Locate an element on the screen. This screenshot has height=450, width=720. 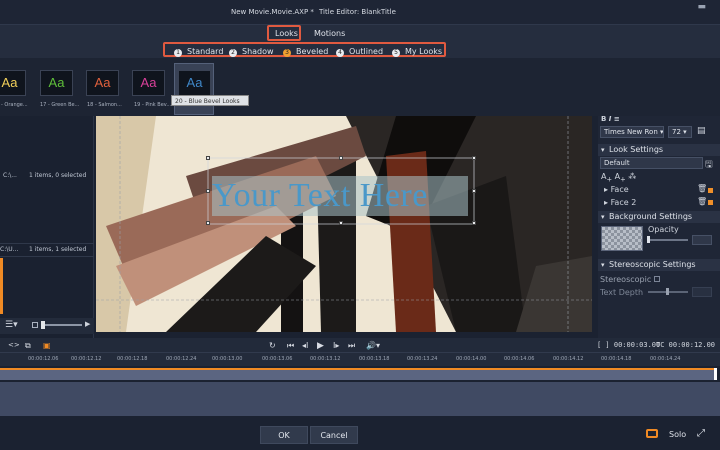
stereoscopic-label: Stereoscopic is located at coordinates (626, 279).